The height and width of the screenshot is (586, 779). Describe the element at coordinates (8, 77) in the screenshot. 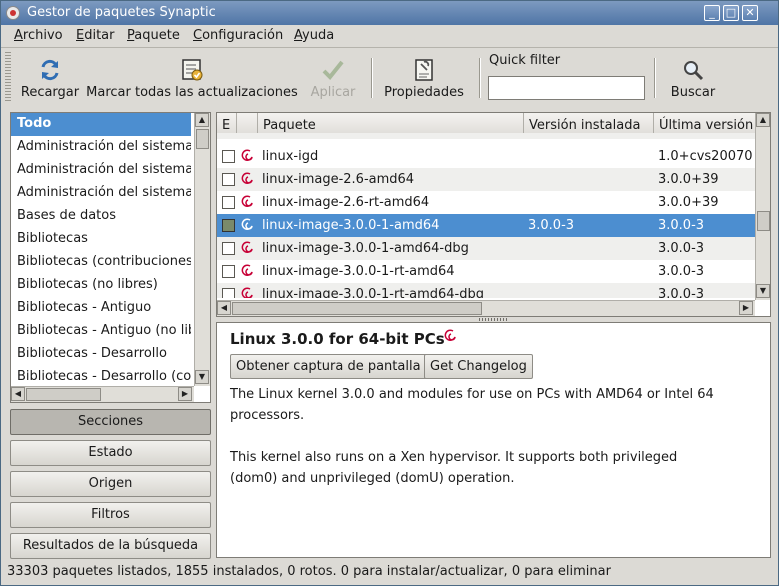

I see `toolbar-grip` at that location.